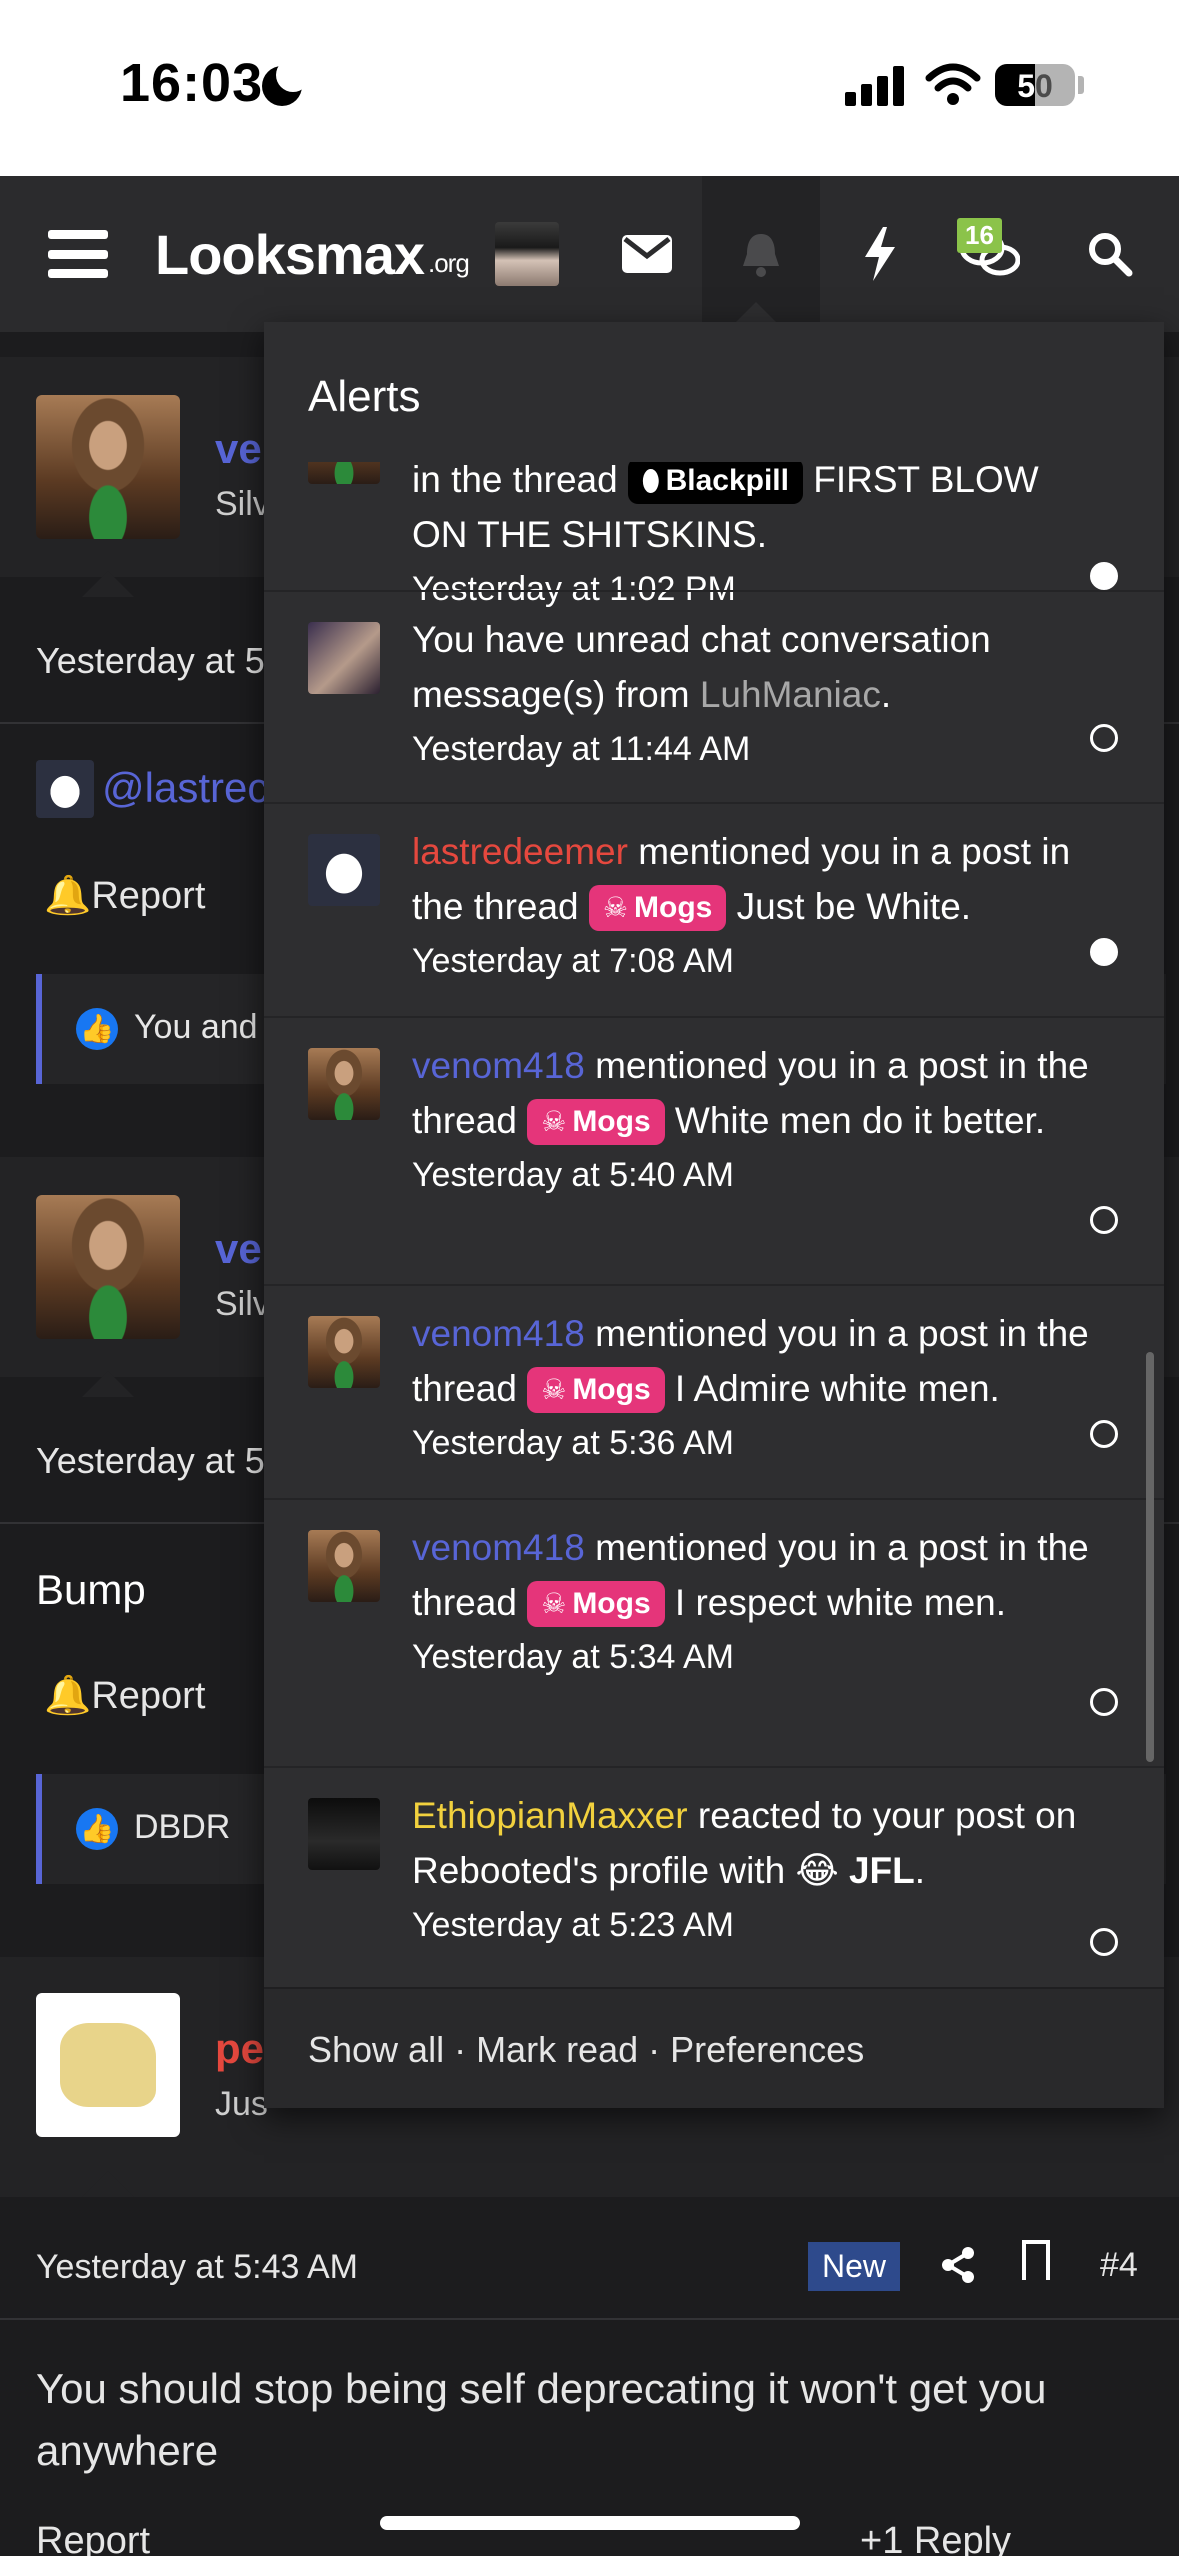  I want to click on battery-level: 50, so click(1035, 86).